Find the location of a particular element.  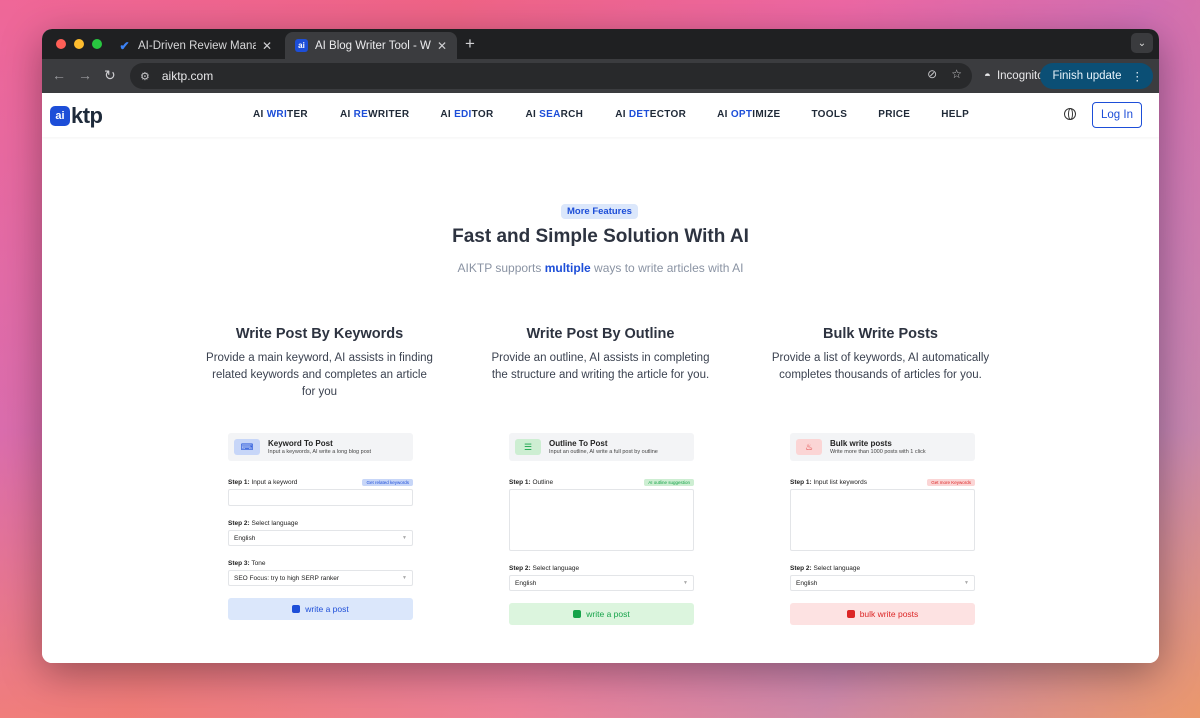

ai-outline-suggestion-button: AI outline suggestion is located at coordinates (669, 482).